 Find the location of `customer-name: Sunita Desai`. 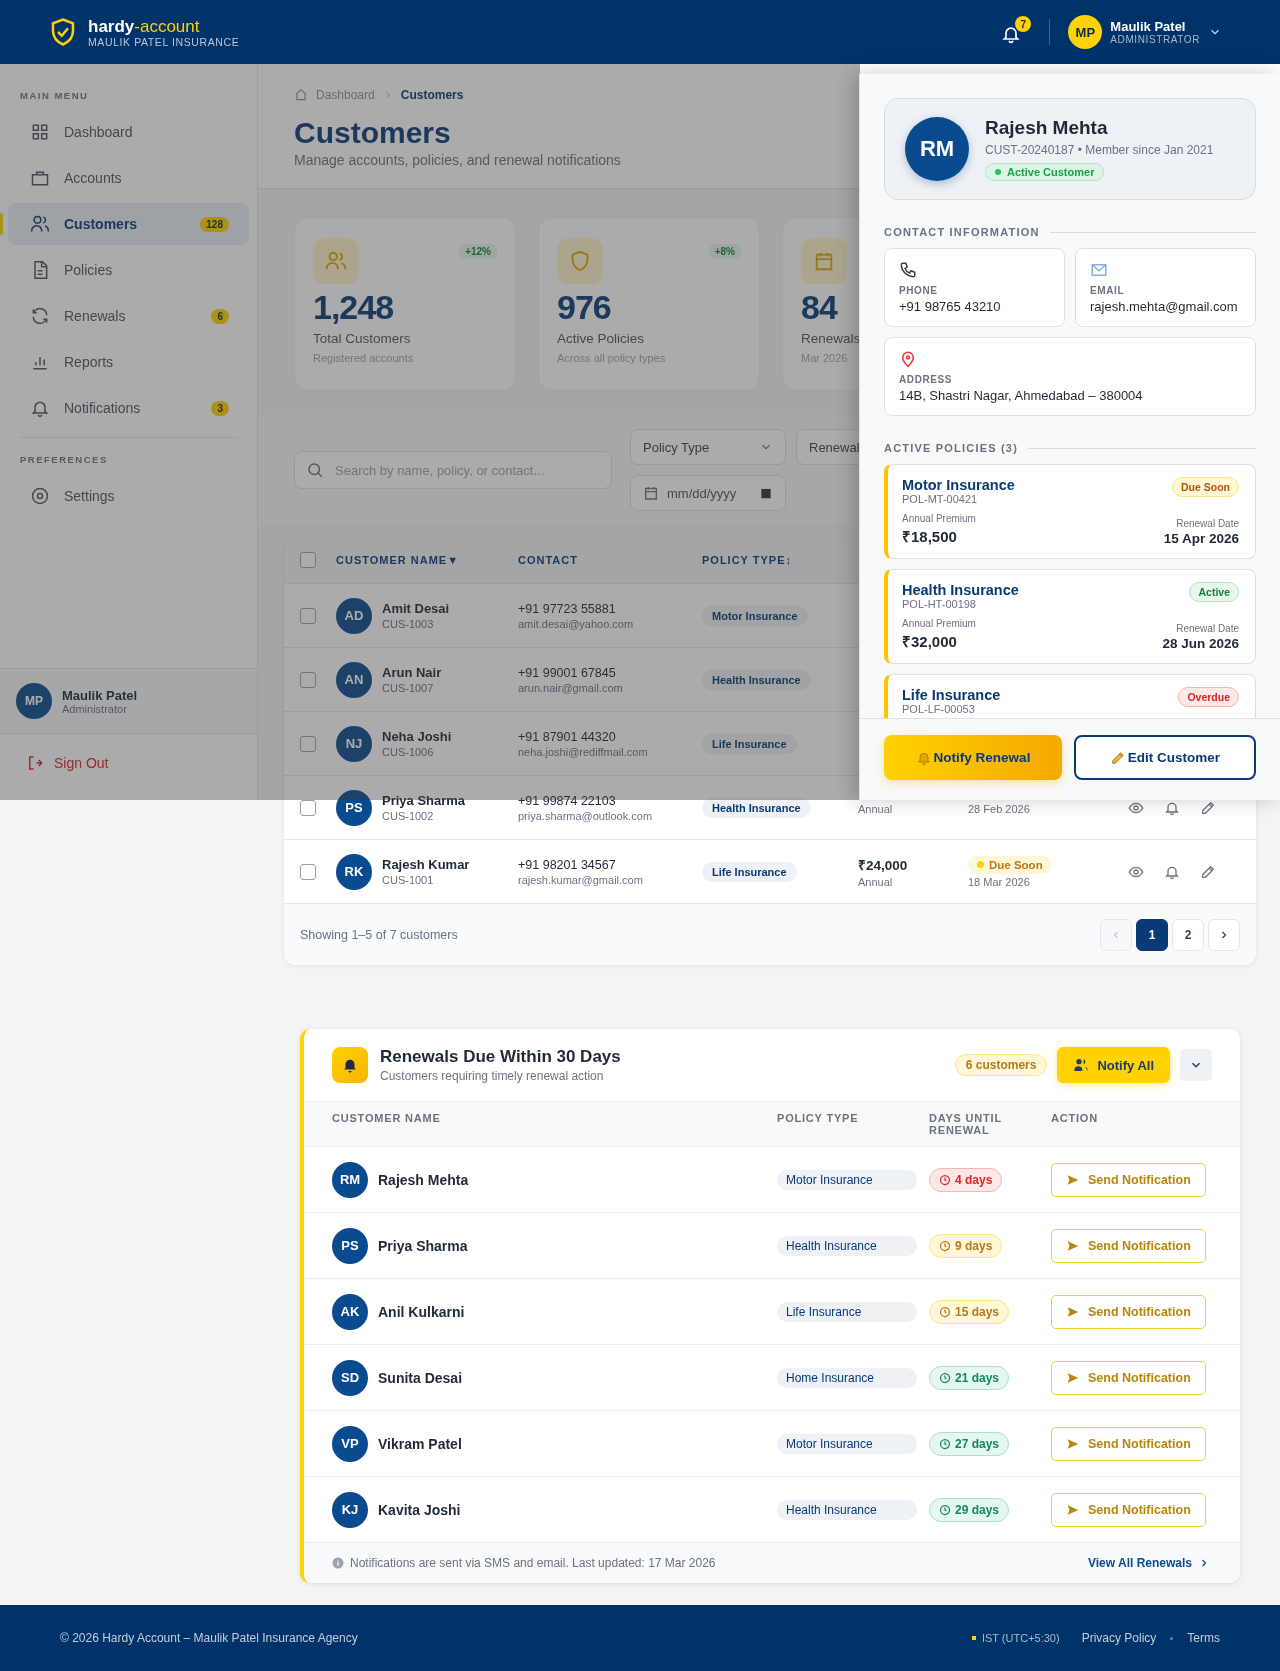

customer-name: Sunita Desai is located at coordinates (420, 1377).